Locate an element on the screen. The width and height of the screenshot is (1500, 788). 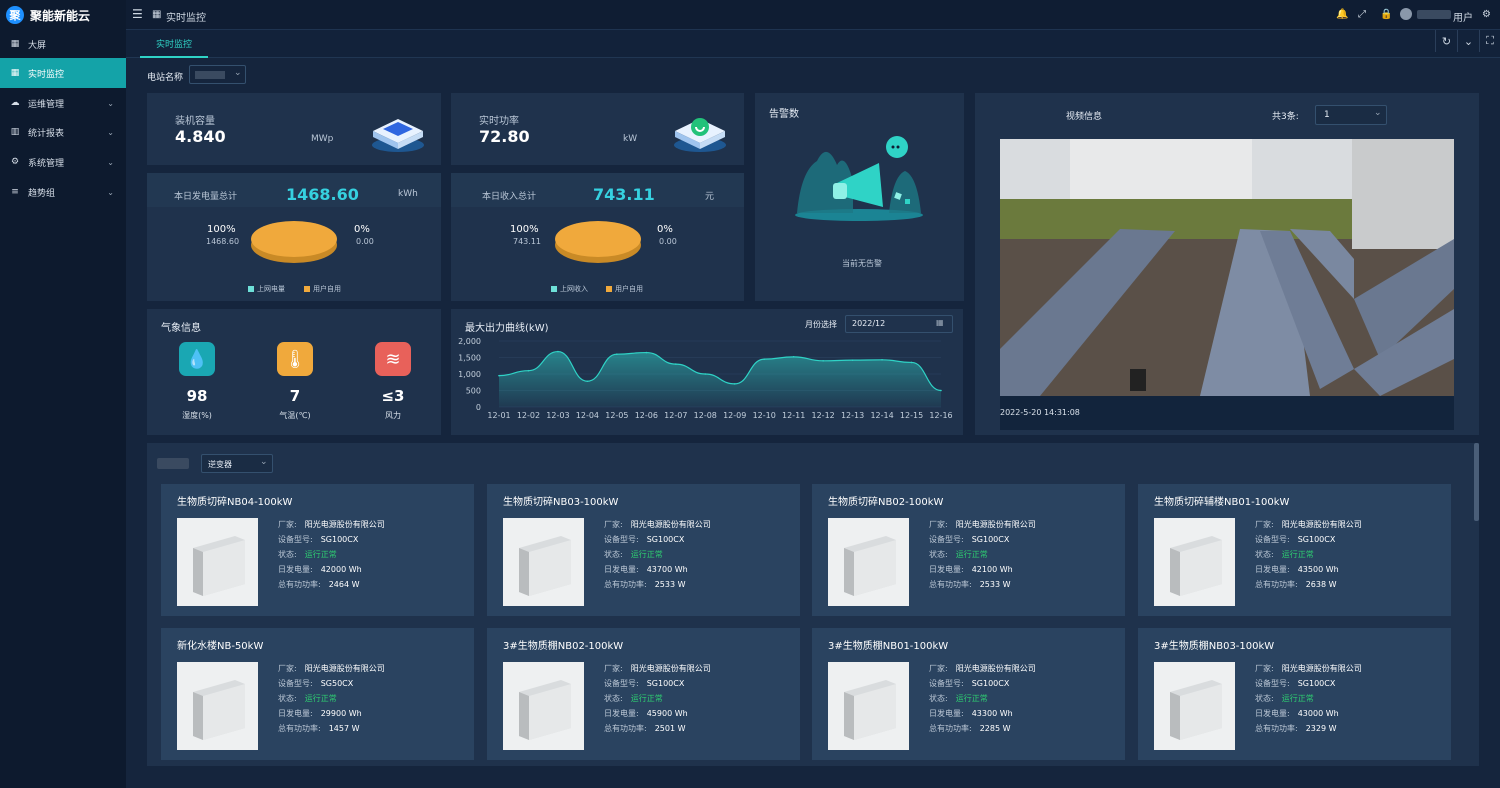
inverter-daily-row: 日发电量: 29900 Wh is located at coordinates (320, 713).